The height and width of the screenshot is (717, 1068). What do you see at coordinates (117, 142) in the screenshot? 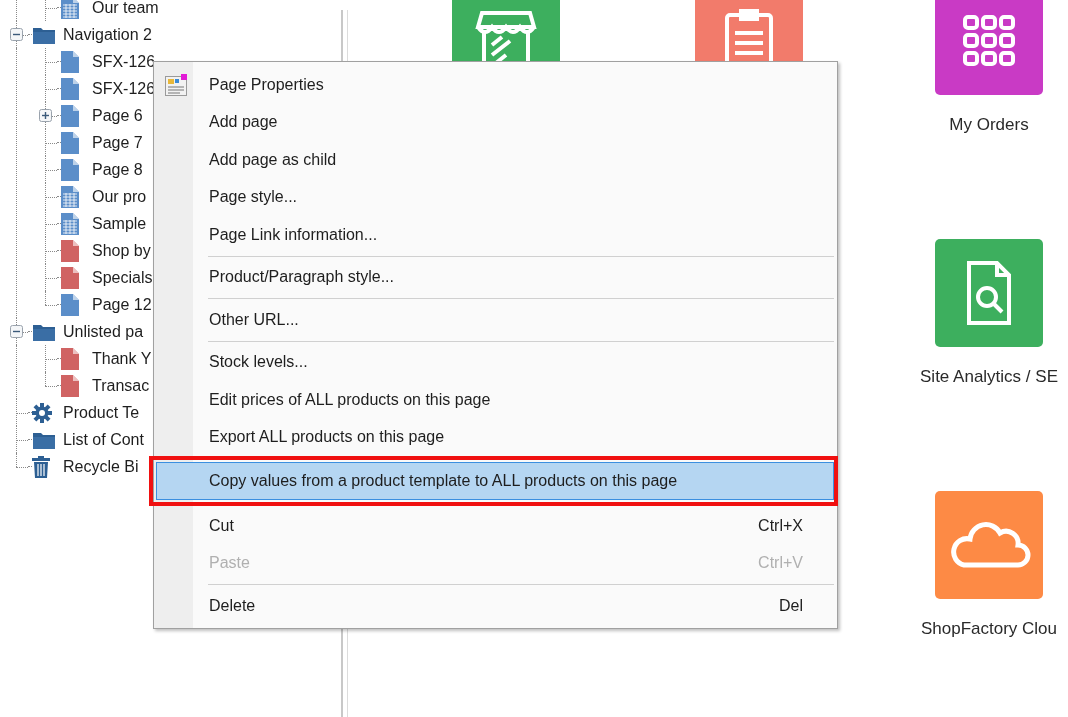
I see `tree-item: Page 7` at bounding box center [117, 142].